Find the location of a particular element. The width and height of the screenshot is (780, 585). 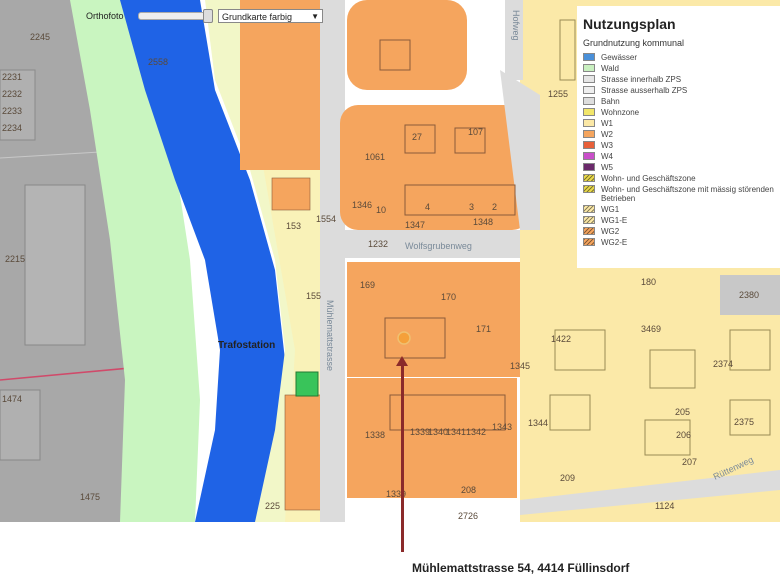

parcel-number: 1061 is located at coordinates (375, 157).